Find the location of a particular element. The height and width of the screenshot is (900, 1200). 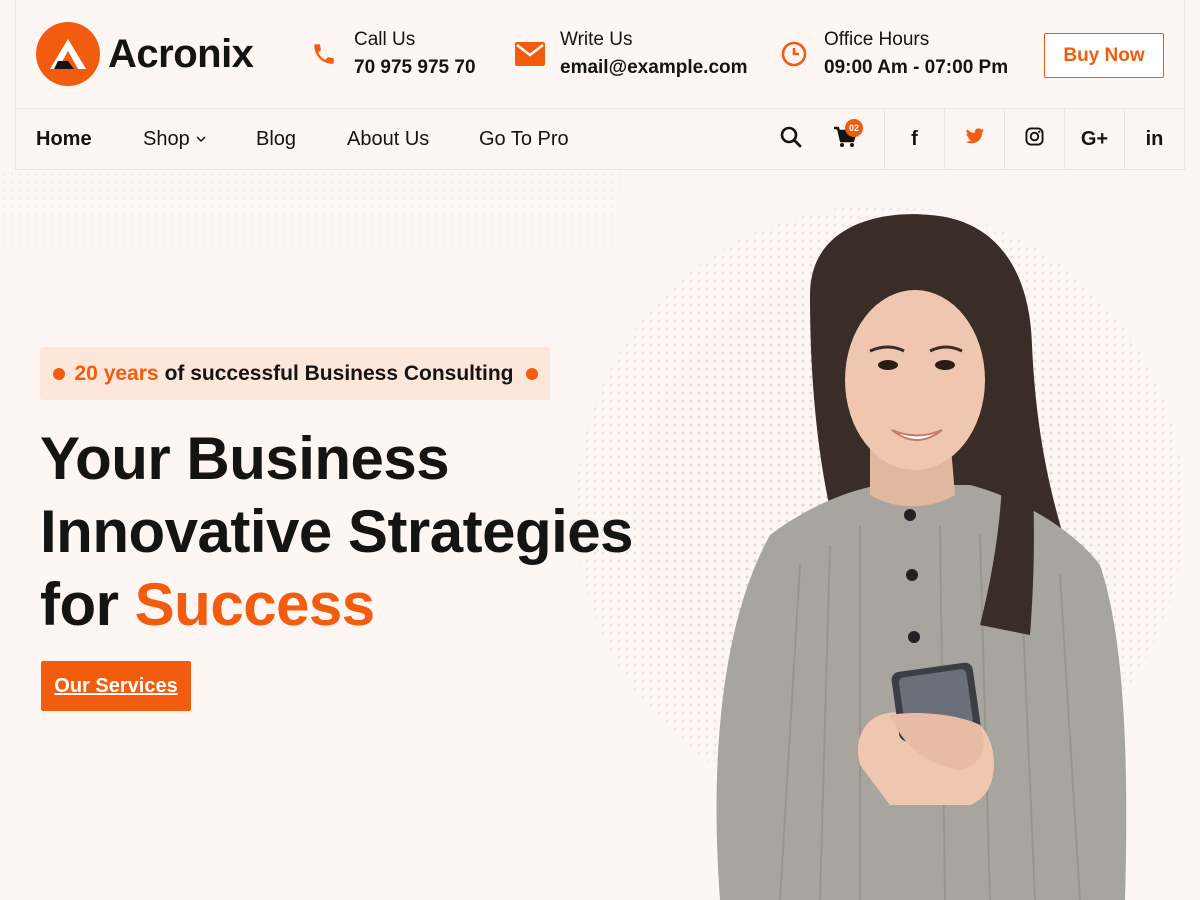

buy-now-button: Buy Now is located at coordinates (1104, 55).